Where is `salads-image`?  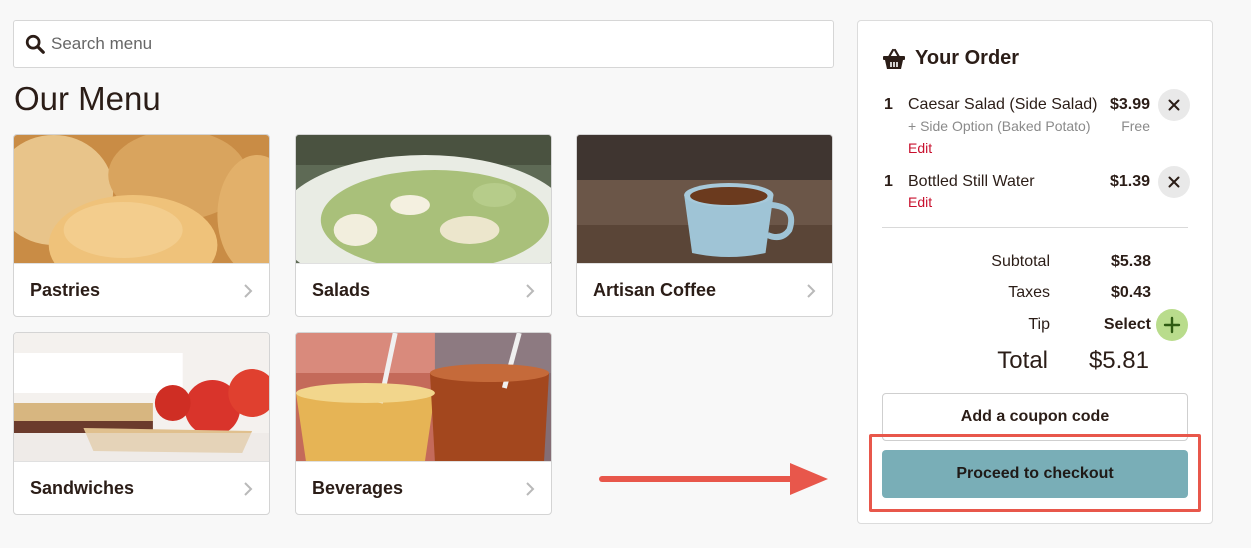 salads-image is located at coordinates (423, 199).